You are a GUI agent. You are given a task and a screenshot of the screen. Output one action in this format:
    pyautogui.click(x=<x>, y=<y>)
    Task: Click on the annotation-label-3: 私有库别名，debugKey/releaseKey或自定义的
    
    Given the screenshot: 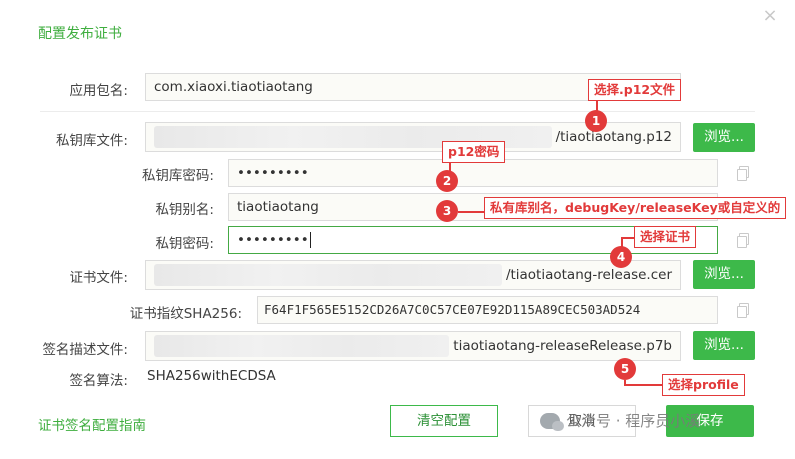 What is the action you would take?
    pyautogui.click(x=635, y=208)
    